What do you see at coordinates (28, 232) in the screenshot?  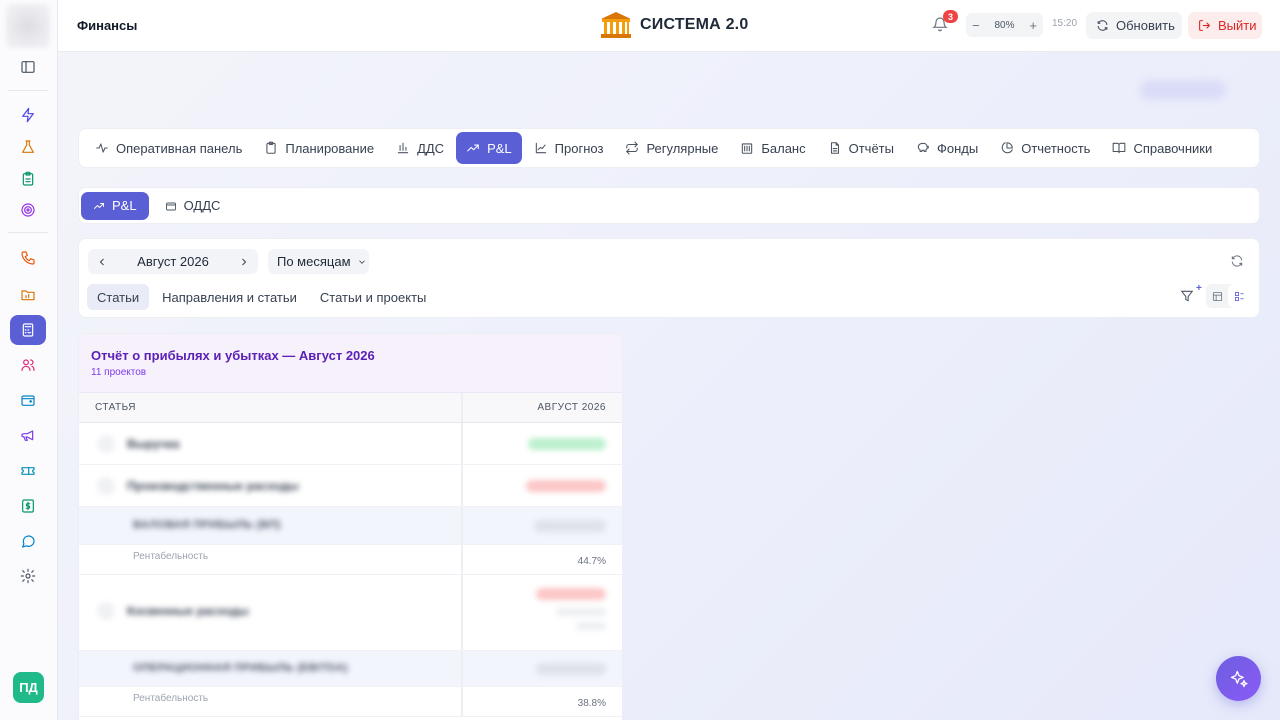 I see `sidebar-divider` at bounding box center [28, 232].